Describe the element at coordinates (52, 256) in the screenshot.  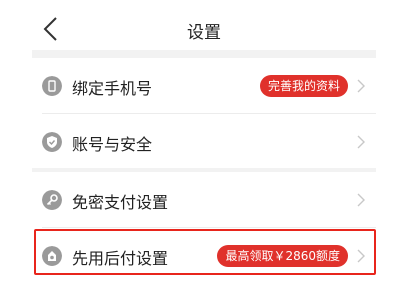
I see `pay-later-icon` at that location.